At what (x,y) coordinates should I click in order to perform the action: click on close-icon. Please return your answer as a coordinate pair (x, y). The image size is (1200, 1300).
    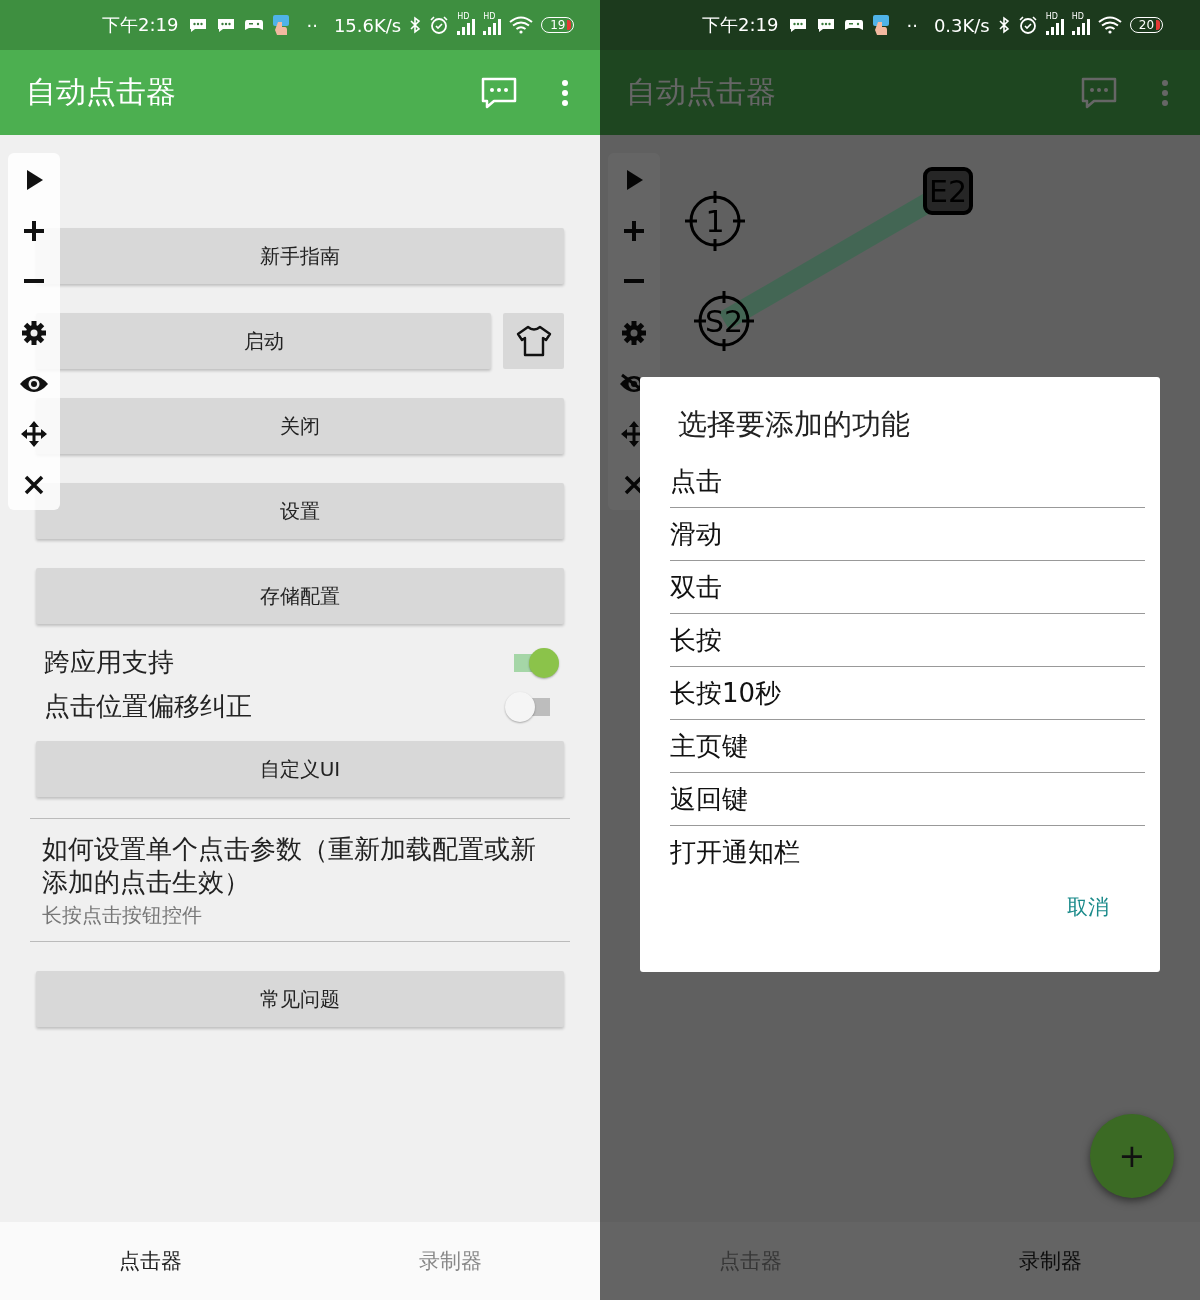
    Looking at the image, I should click on (34, 484).